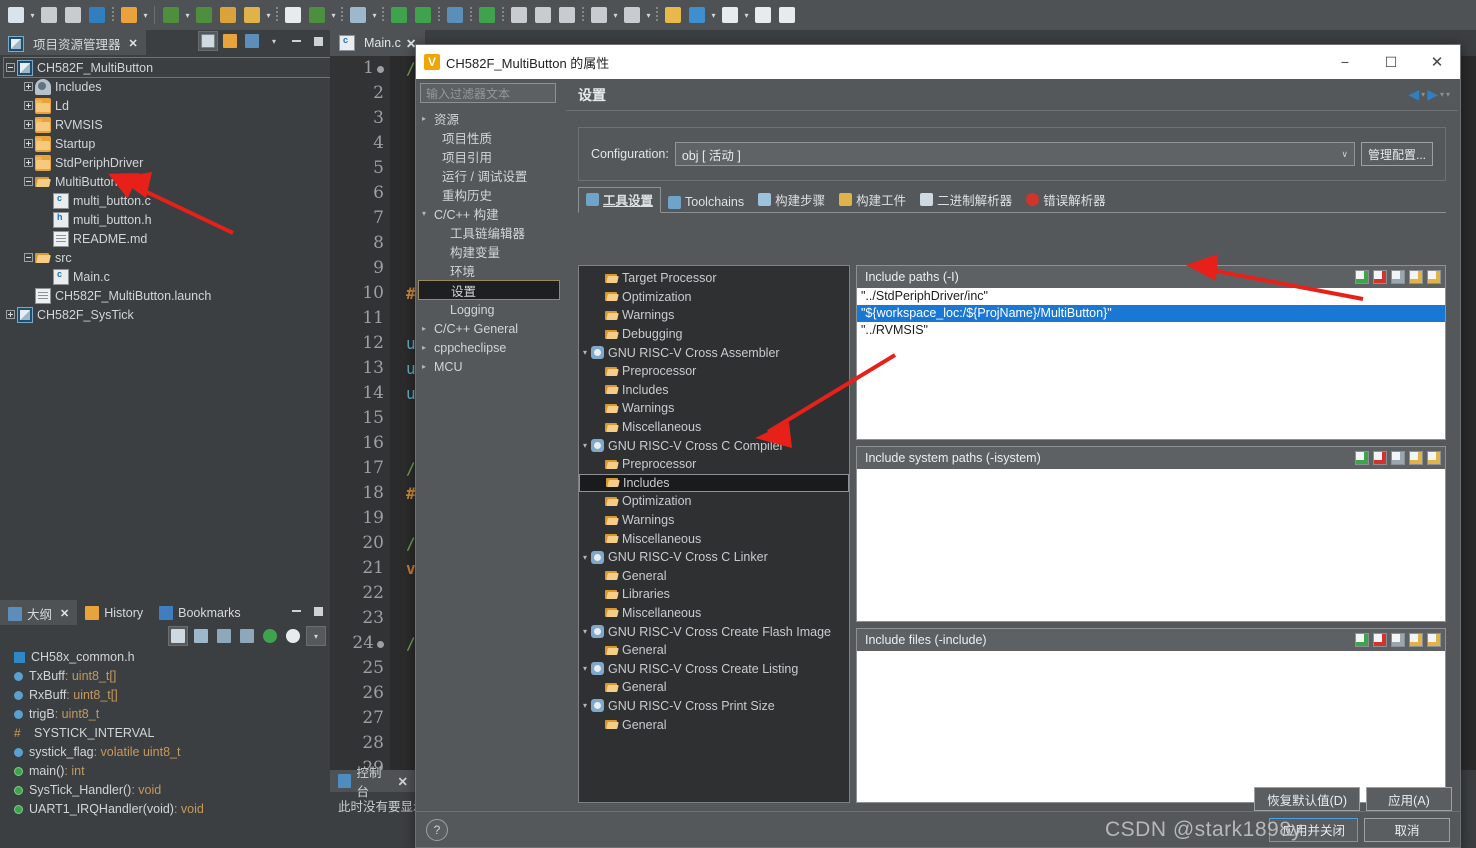 The width and height of the screenshot is (1476, 848). Describe the element at coordinates (872, 200) in the screenshot. I see `tab-3: 构建工件` at that location.